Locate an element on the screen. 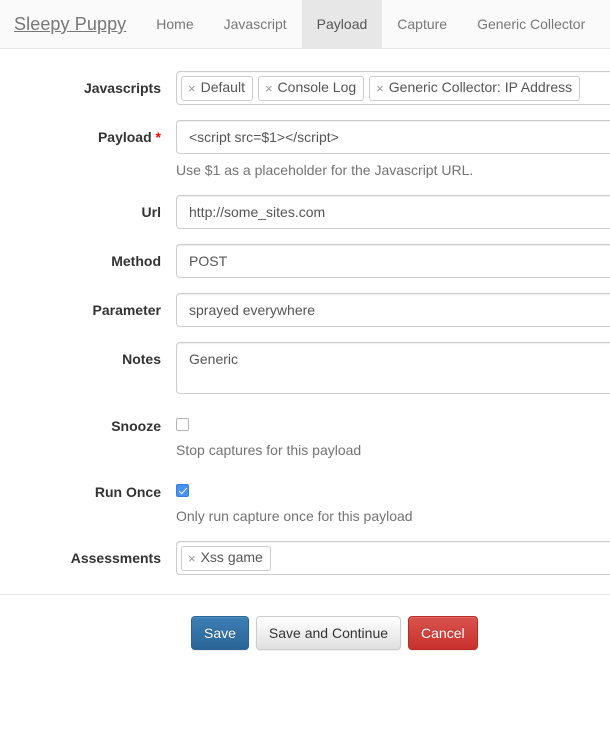 The width and height of the screenshot is (610, 729). field-url is located at coordinates (393, 212).